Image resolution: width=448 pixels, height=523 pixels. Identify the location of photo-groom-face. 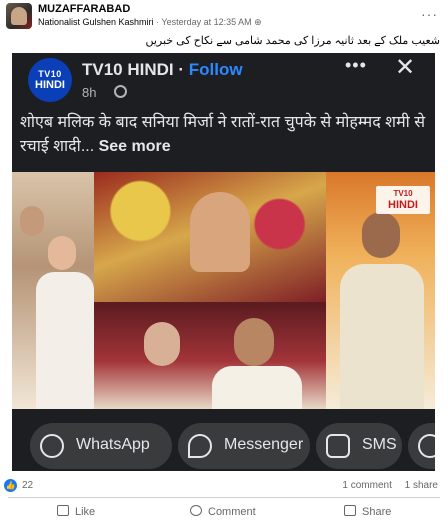
(254, 342).